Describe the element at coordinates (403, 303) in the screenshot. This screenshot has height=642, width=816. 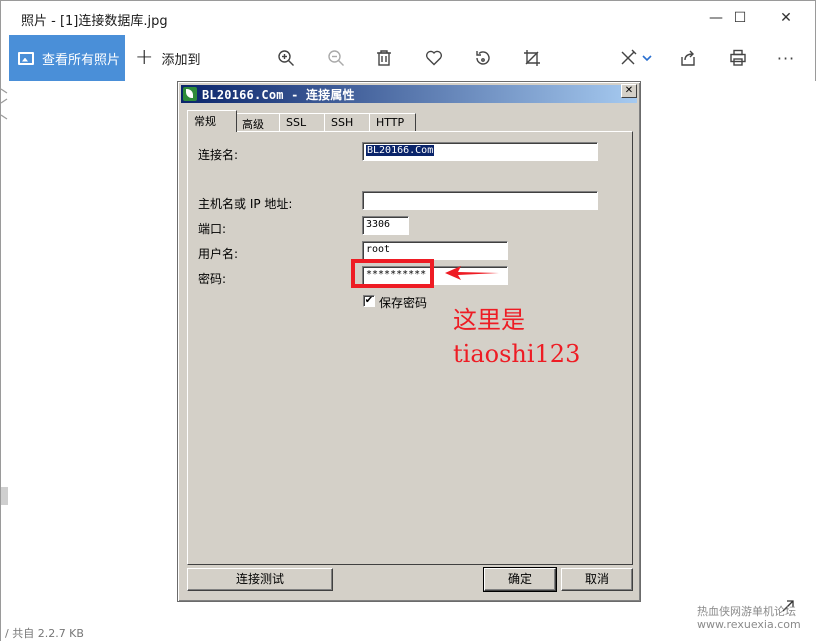
I see `save-password-label: 保存密码` at that location.